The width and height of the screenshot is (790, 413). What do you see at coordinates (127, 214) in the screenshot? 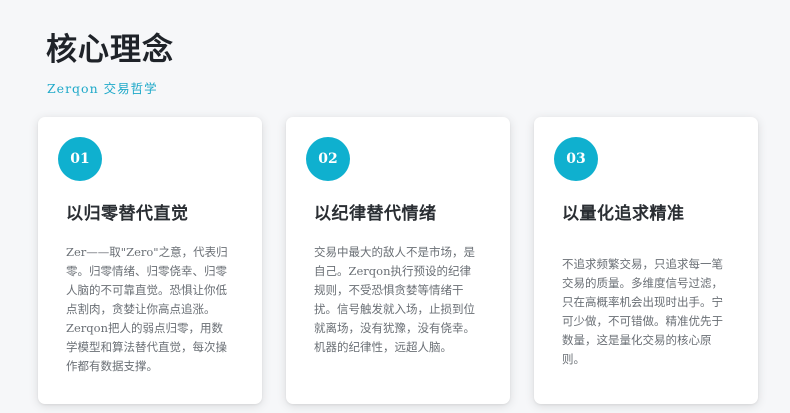
I see `card-title: 以归零替代直觉` at bounding box center [127, 214].